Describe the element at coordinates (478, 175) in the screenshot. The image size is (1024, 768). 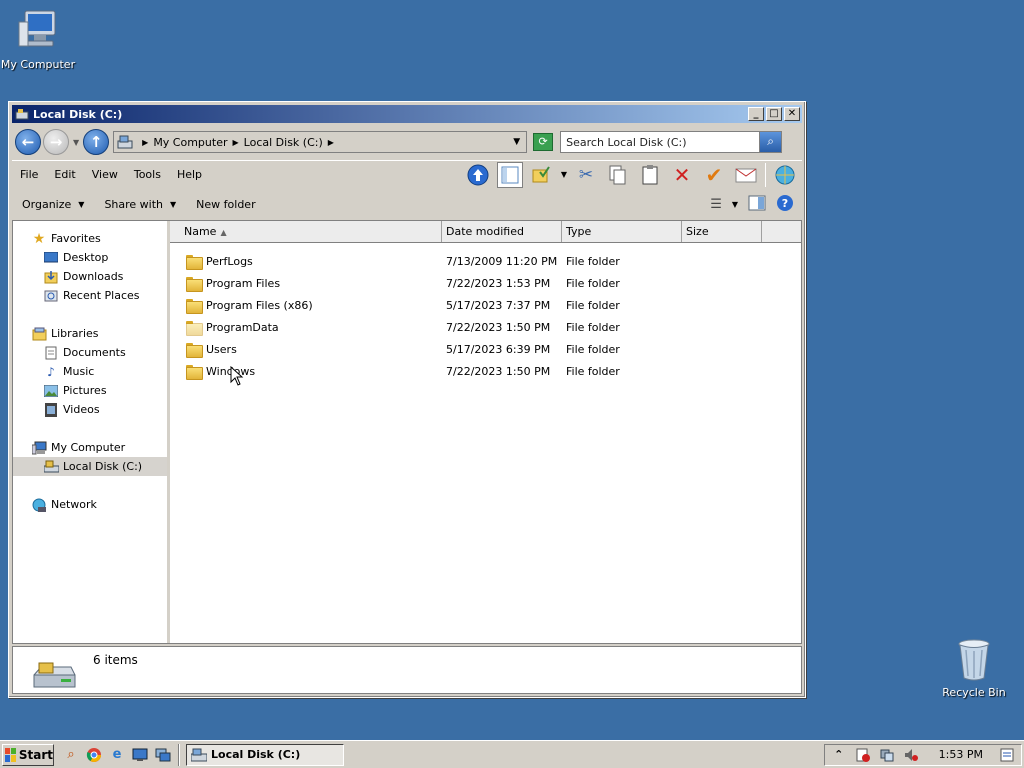
I see `up-folder-button` at that location.